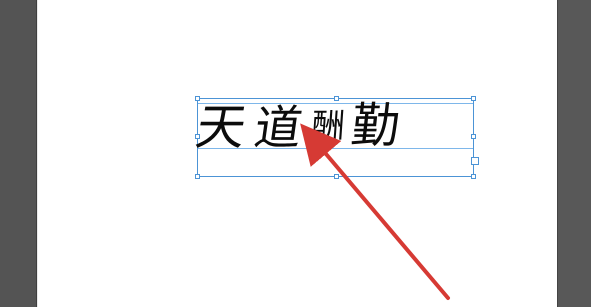 The height and width of the screenshot is (307, 591). I want to click on resize-handle-bottom-left, so click(197, 176).